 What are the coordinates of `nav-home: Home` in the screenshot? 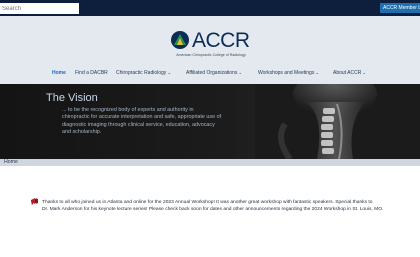 It's located at (59, 73).